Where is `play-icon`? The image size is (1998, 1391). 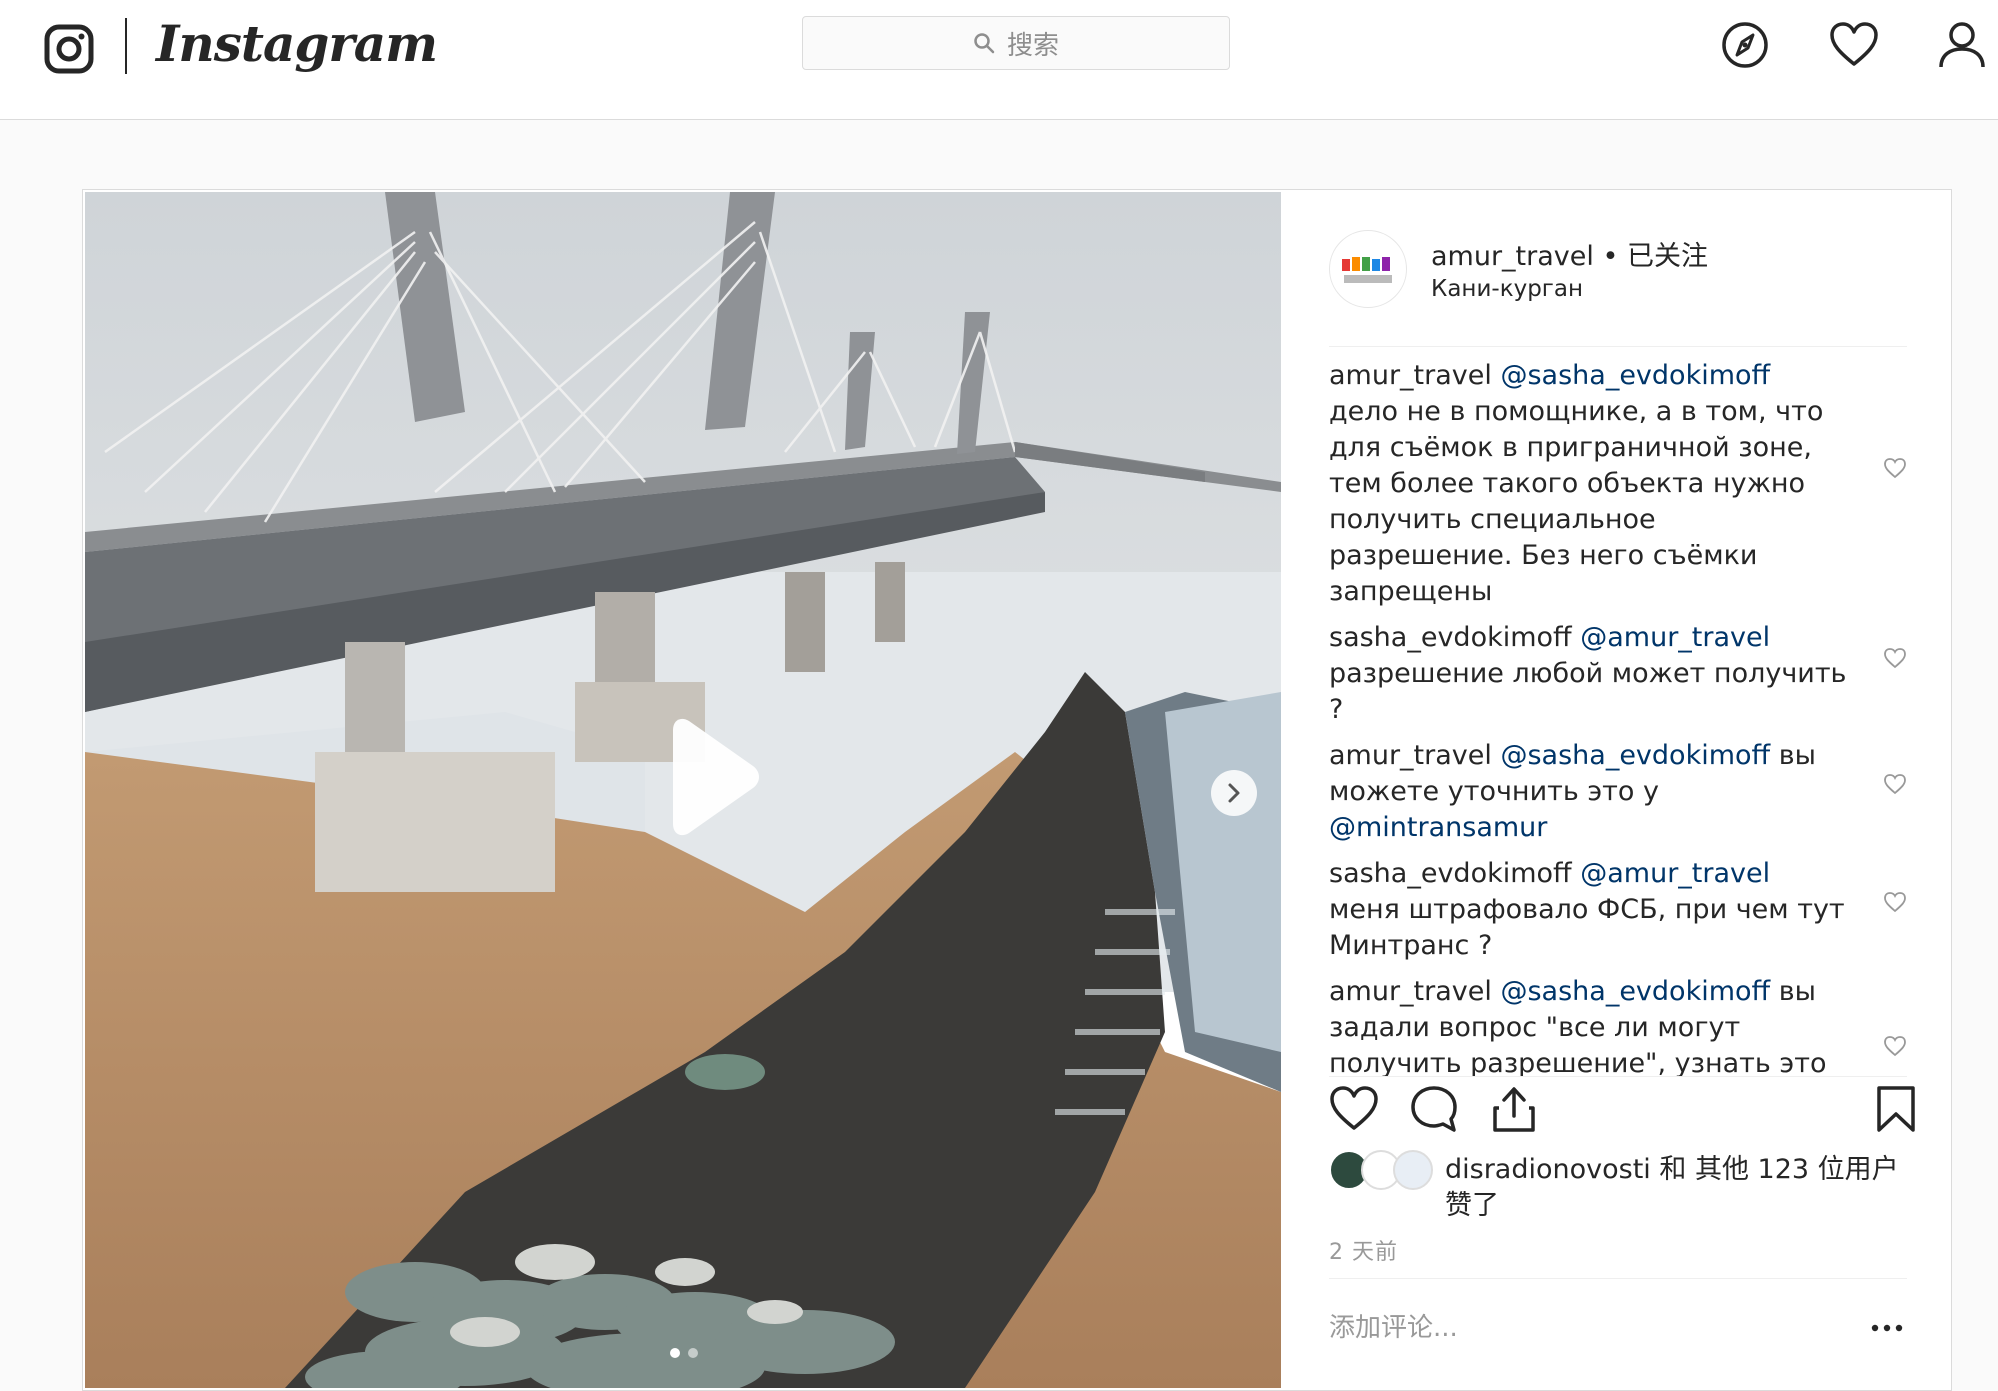
play-icon is located at coordinates (700, 777).